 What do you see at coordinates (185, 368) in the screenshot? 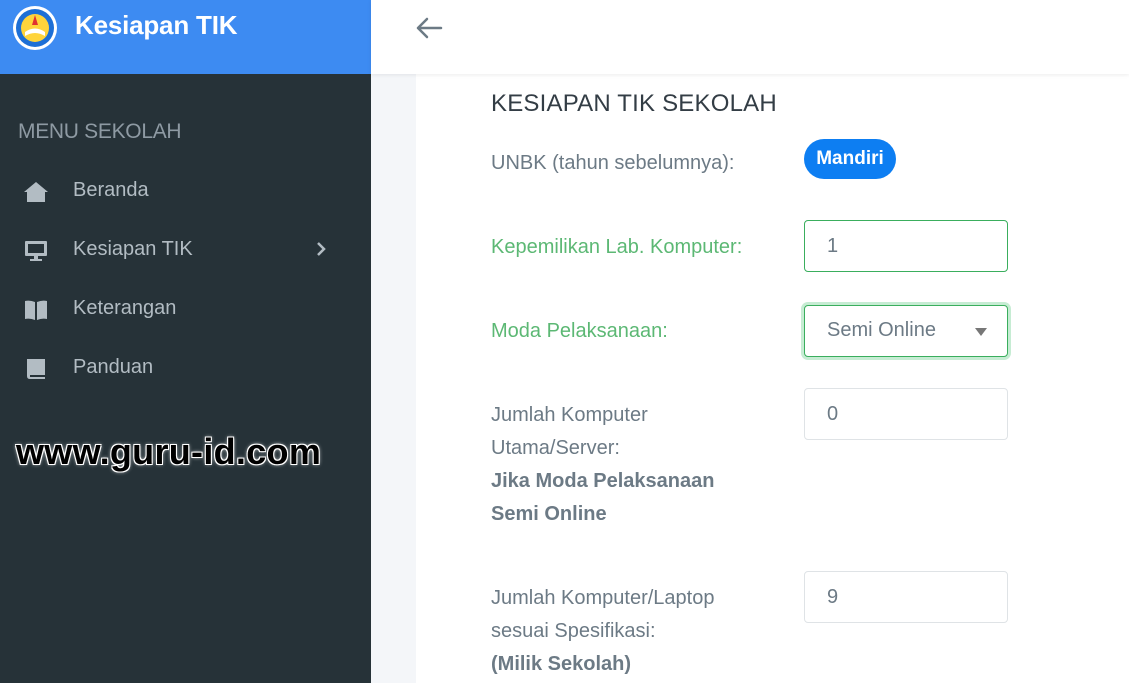
I see `sidebar-item-panduan: Panduan` at bounding box center [185, 368].